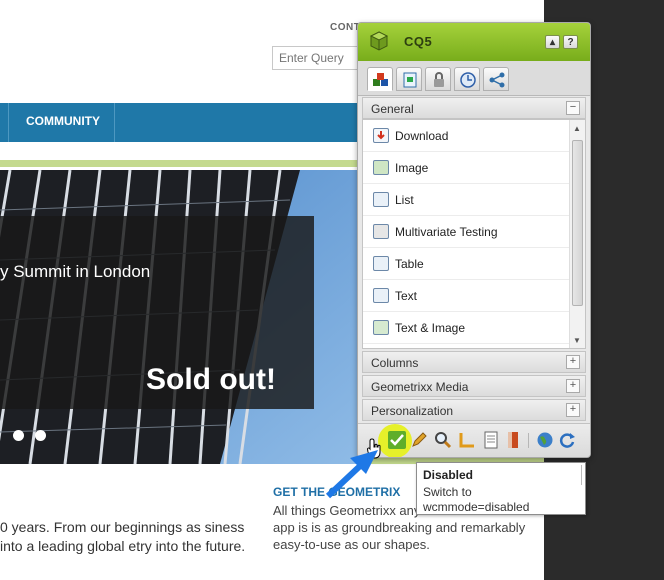 This screenshot has height=580, width=664. Describe the element at coordinates (466, 168) in the screenshot. I see `component-image: Image` at that location.